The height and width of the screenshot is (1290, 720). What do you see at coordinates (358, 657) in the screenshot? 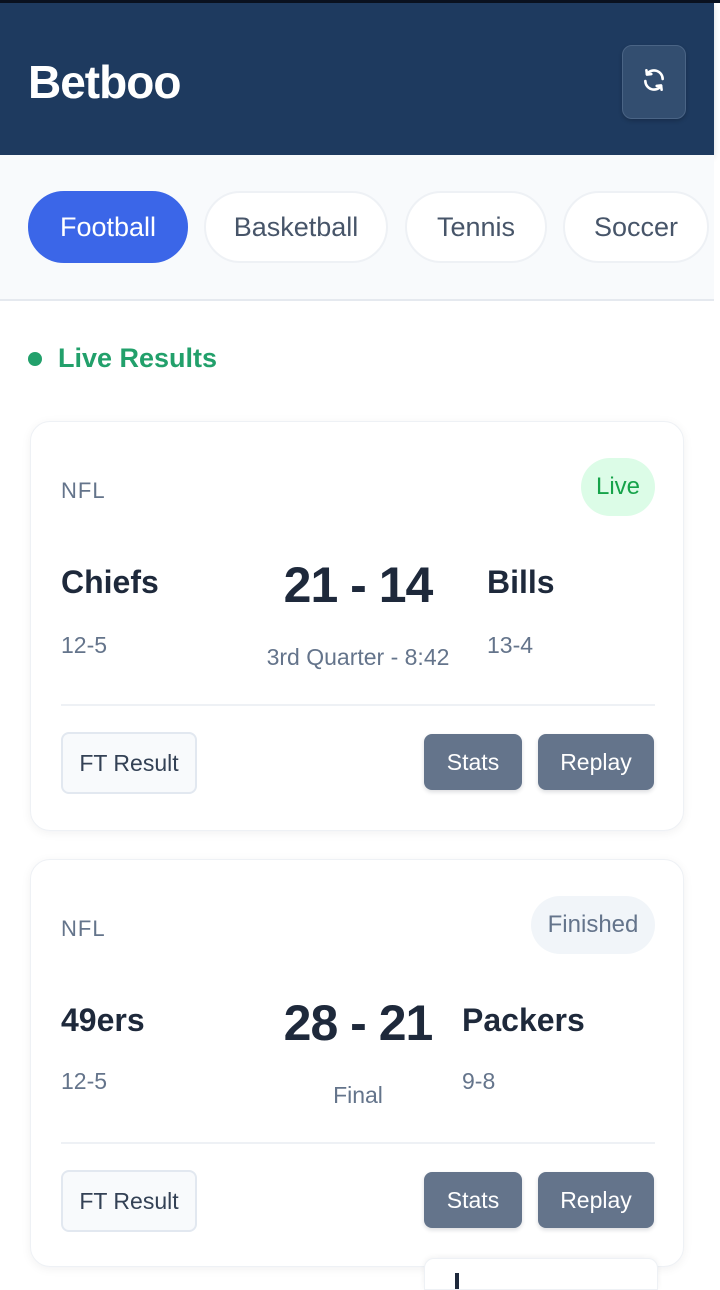
I see `match-period: 3rd Quarter - 8:42` at bounding box center [358, 657].